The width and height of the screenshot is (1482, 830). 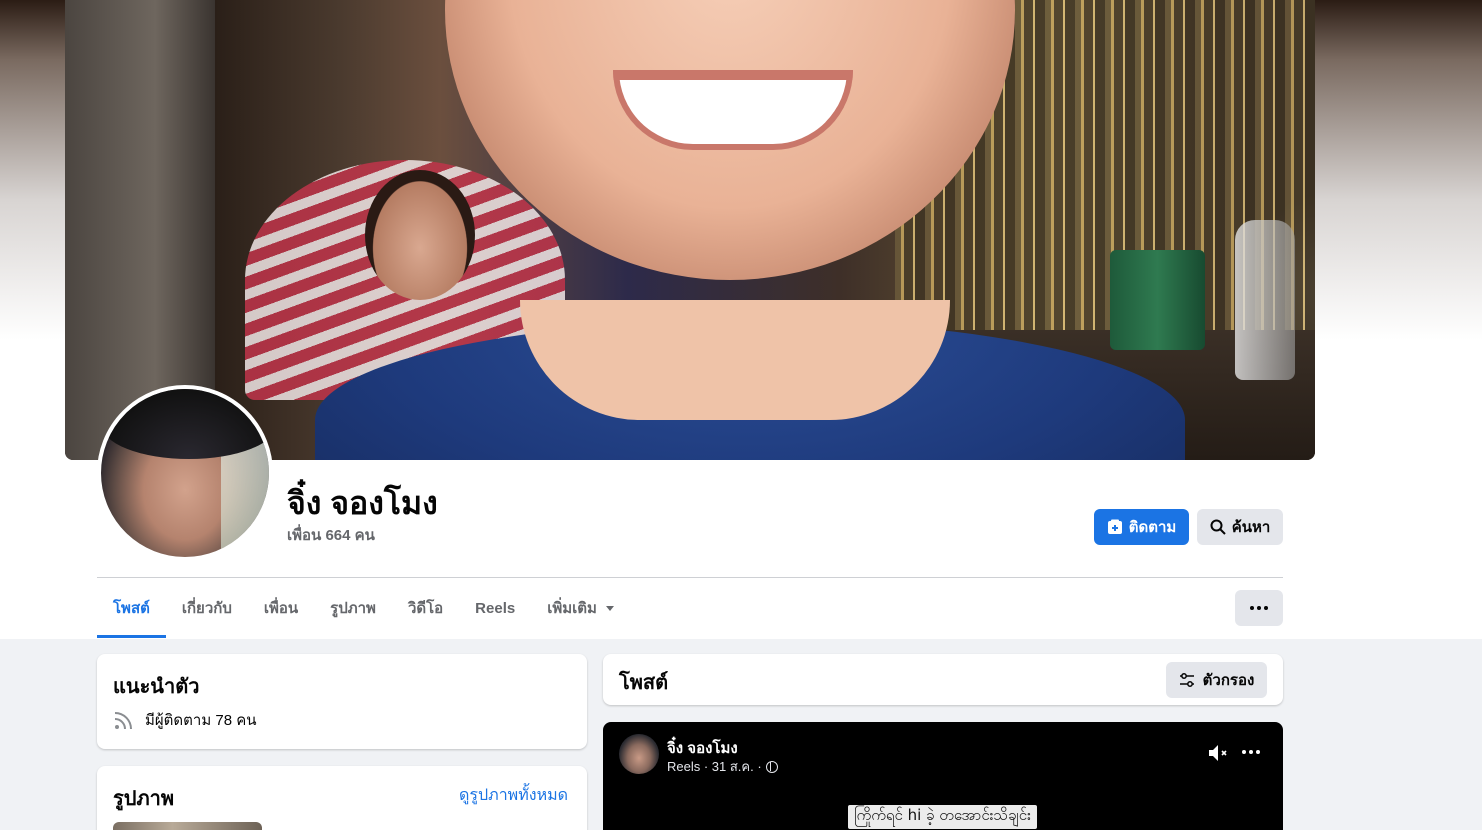 I want to click on follow-label: ติดตาม, so click(x=1152, y=527).